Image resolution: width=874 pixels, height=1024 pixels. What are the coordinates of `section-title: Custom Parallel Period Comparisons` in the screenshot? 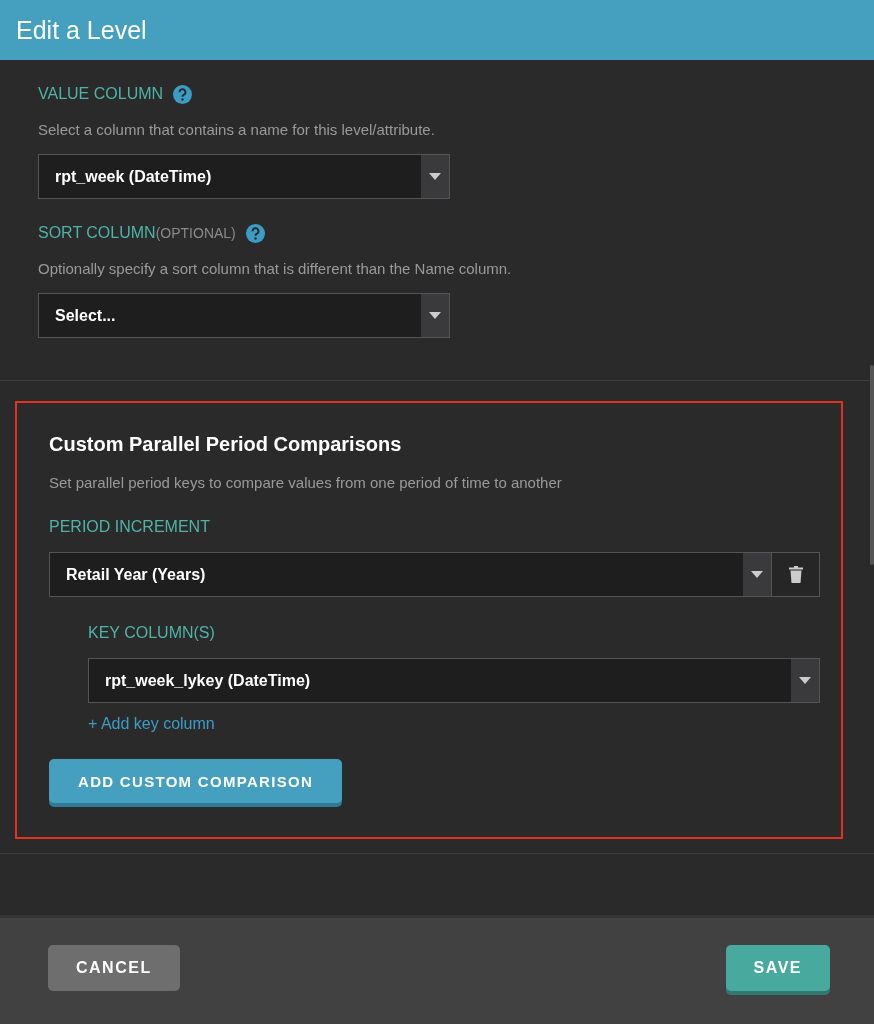 It's located at (226, 444).